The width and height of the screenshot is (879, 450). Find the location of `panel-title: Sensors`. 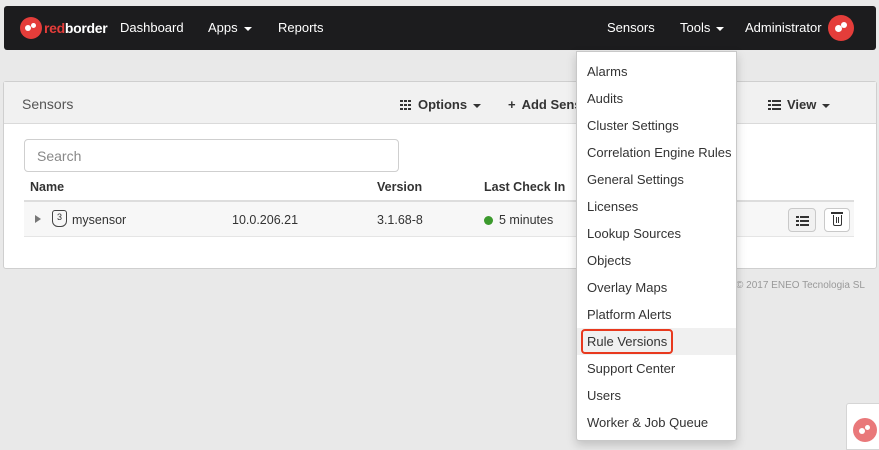

panel-title: Sensors is located at coordinates (48, 104).